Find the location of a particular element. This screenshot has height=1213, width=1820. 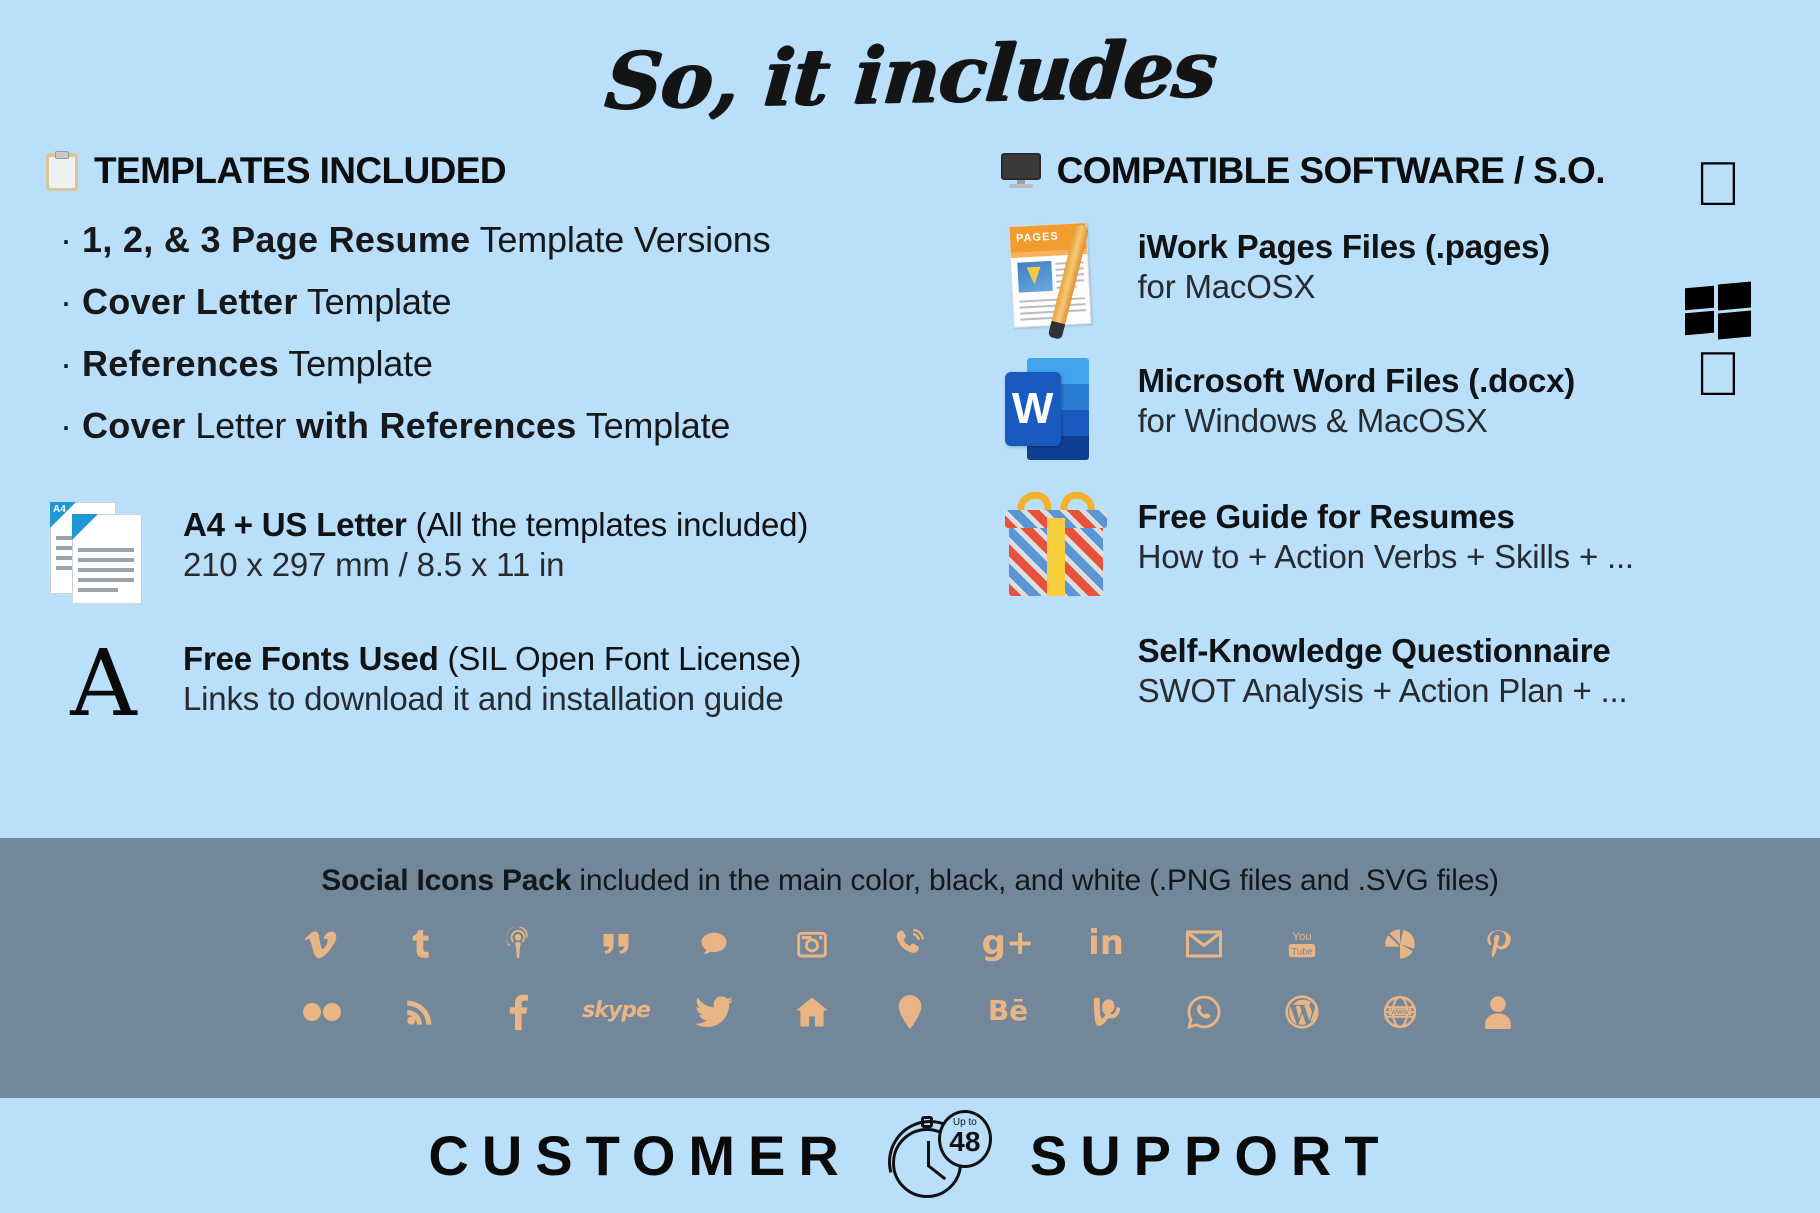

list-item: · 1, 2, & 3 Page Resume Template Versions is located at coordinates (415, 239).